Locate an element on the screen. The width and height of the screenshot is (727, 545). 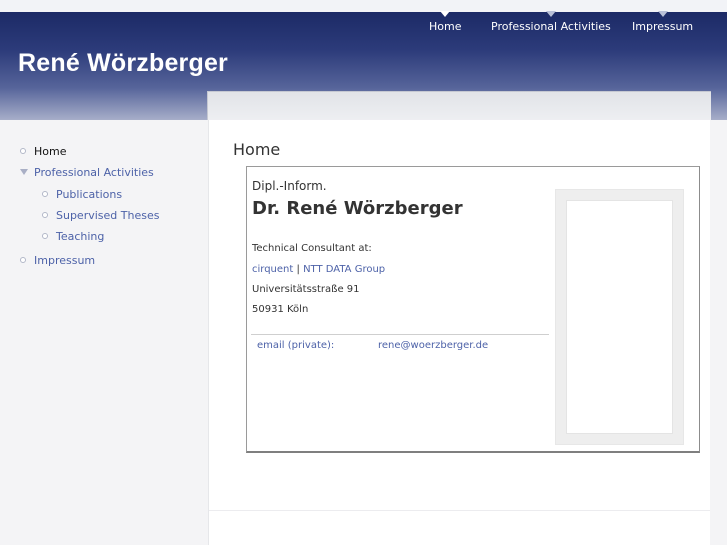
ntt-data-link: NTT DATA Group is located at coordinates (344, 269).